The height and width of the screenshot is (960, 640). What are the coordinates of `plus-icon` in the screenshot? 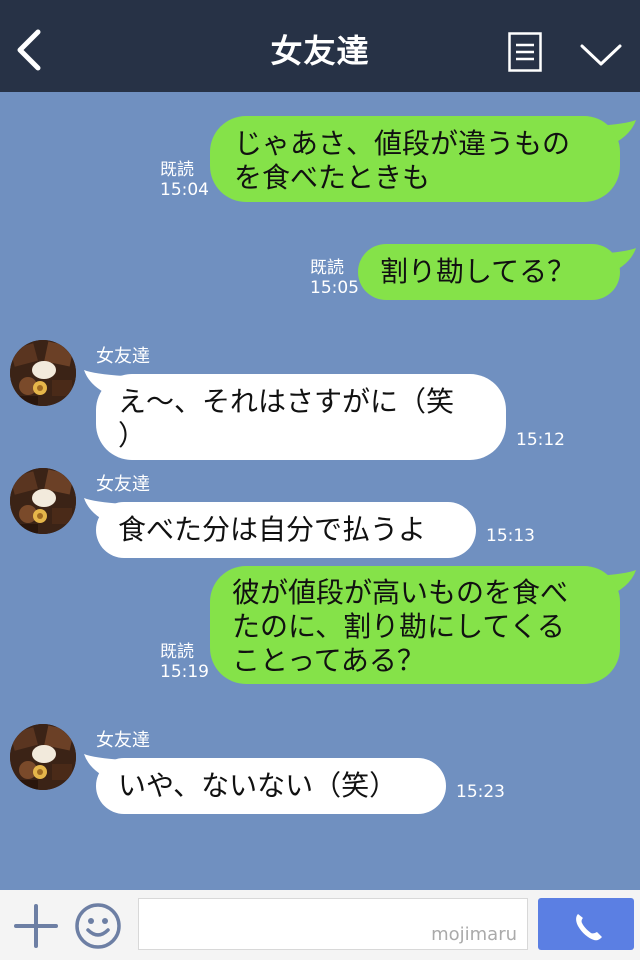 It's located at (36, 926).